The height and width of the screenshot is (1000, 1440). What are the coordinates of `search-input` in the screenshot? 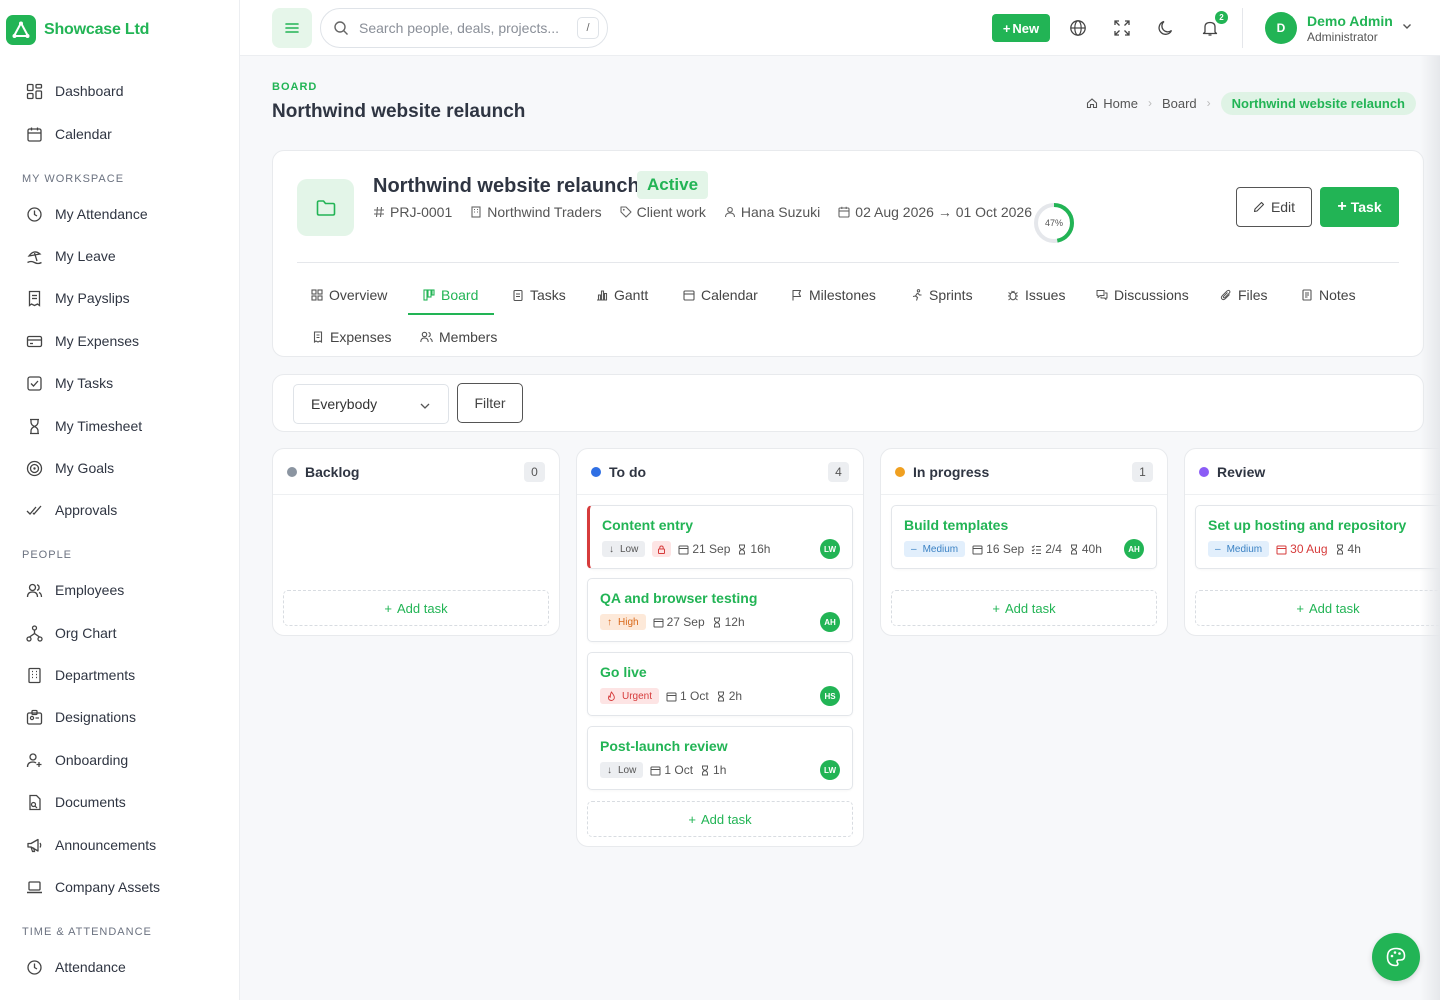 It's located at (464, 28).